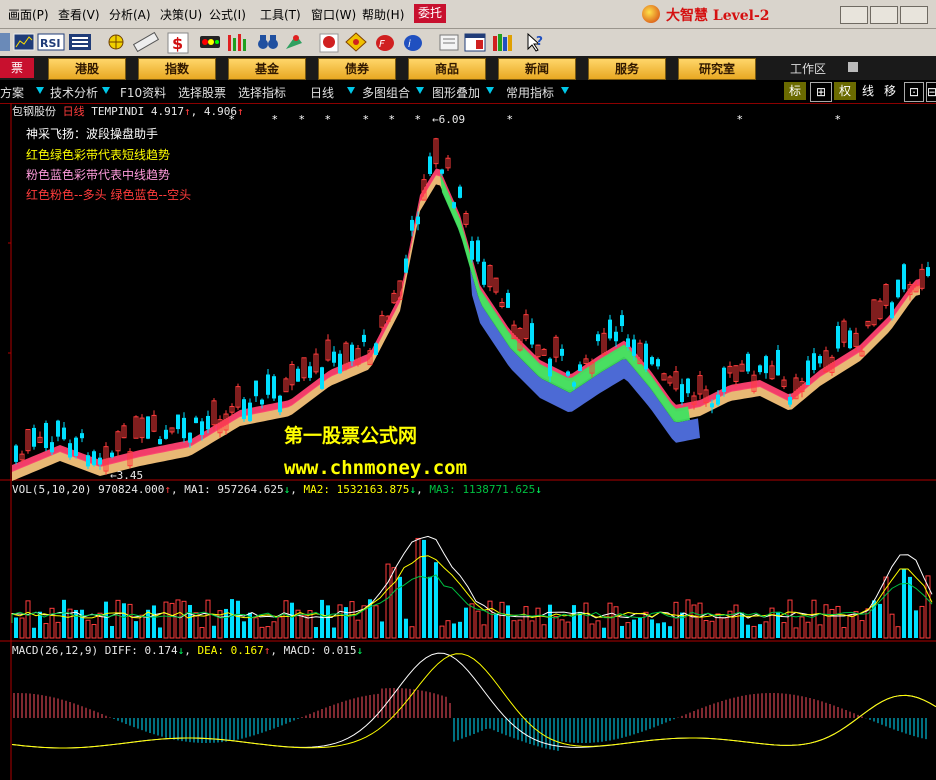 The image size is (936, 780). Describe the element at coordinates (143, 92) in the screenshot. I see `func-f10: F10资料` at that location.